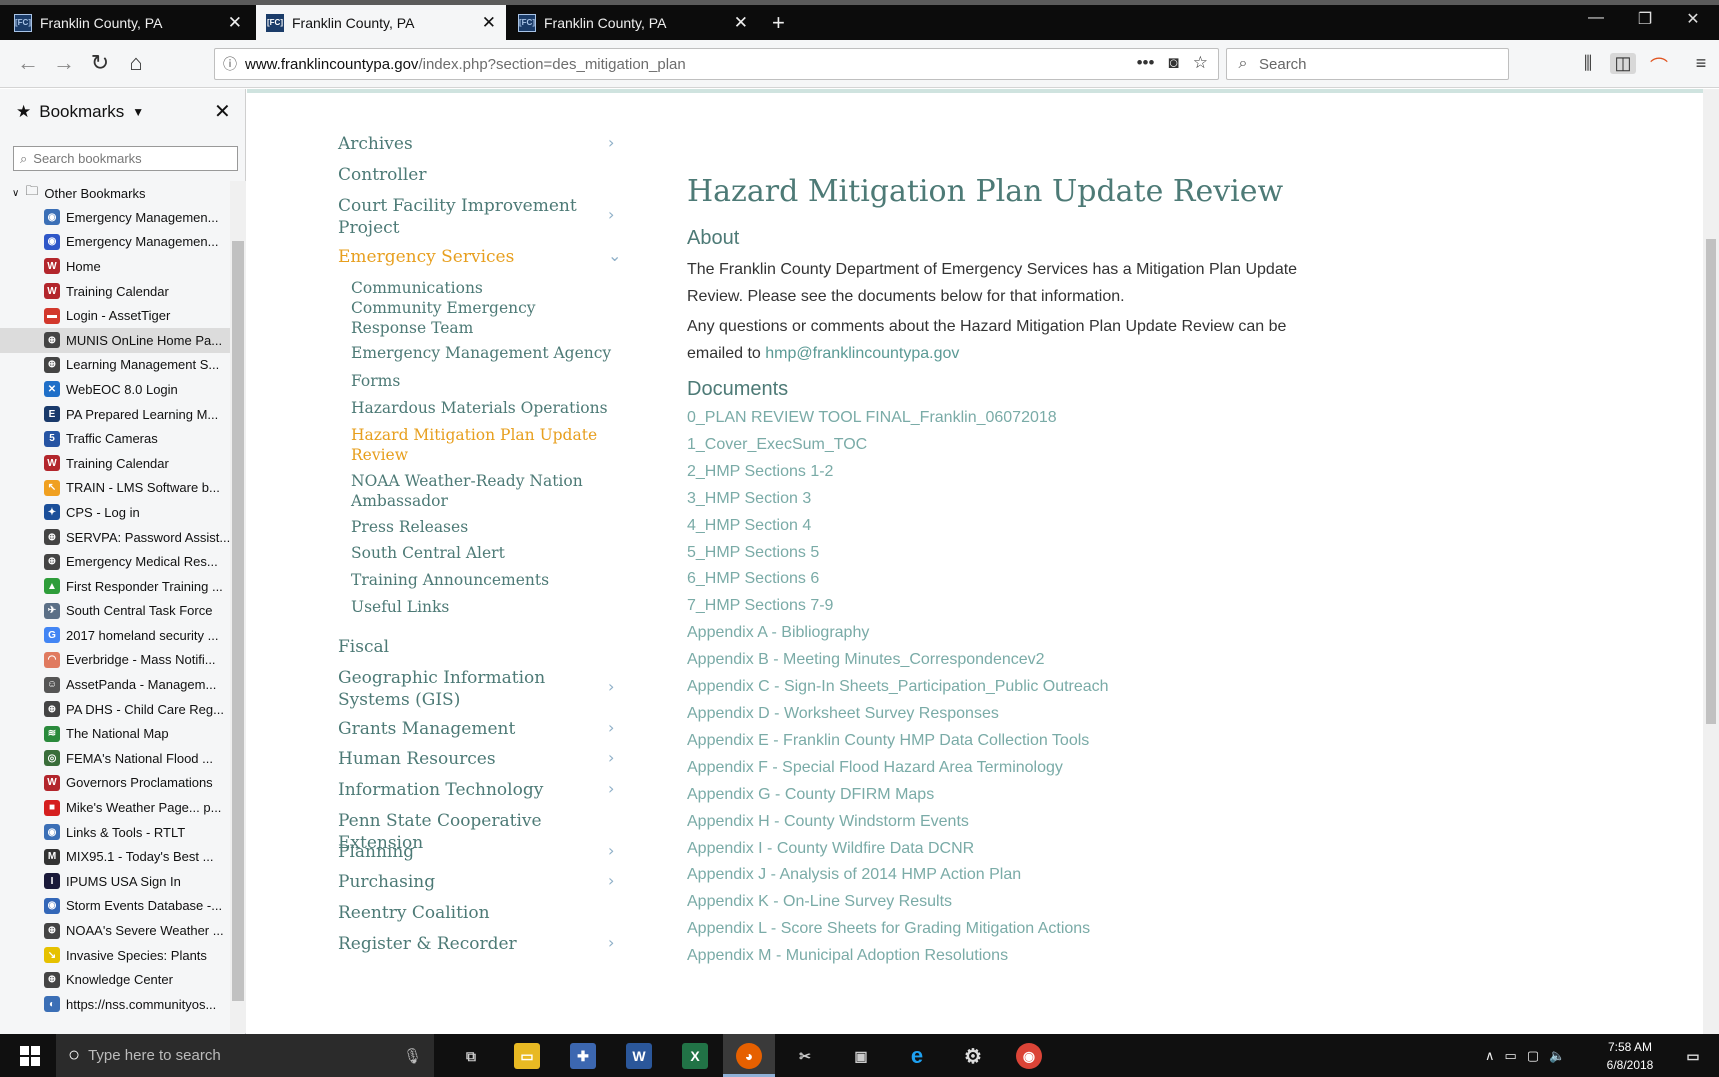 The height and width of the screenshot is (1077, 1719). What do you see at coordinates (1701, 63) in the screenshot?
I see `menu-icon: ≡` at bounding box center [1701, 63].